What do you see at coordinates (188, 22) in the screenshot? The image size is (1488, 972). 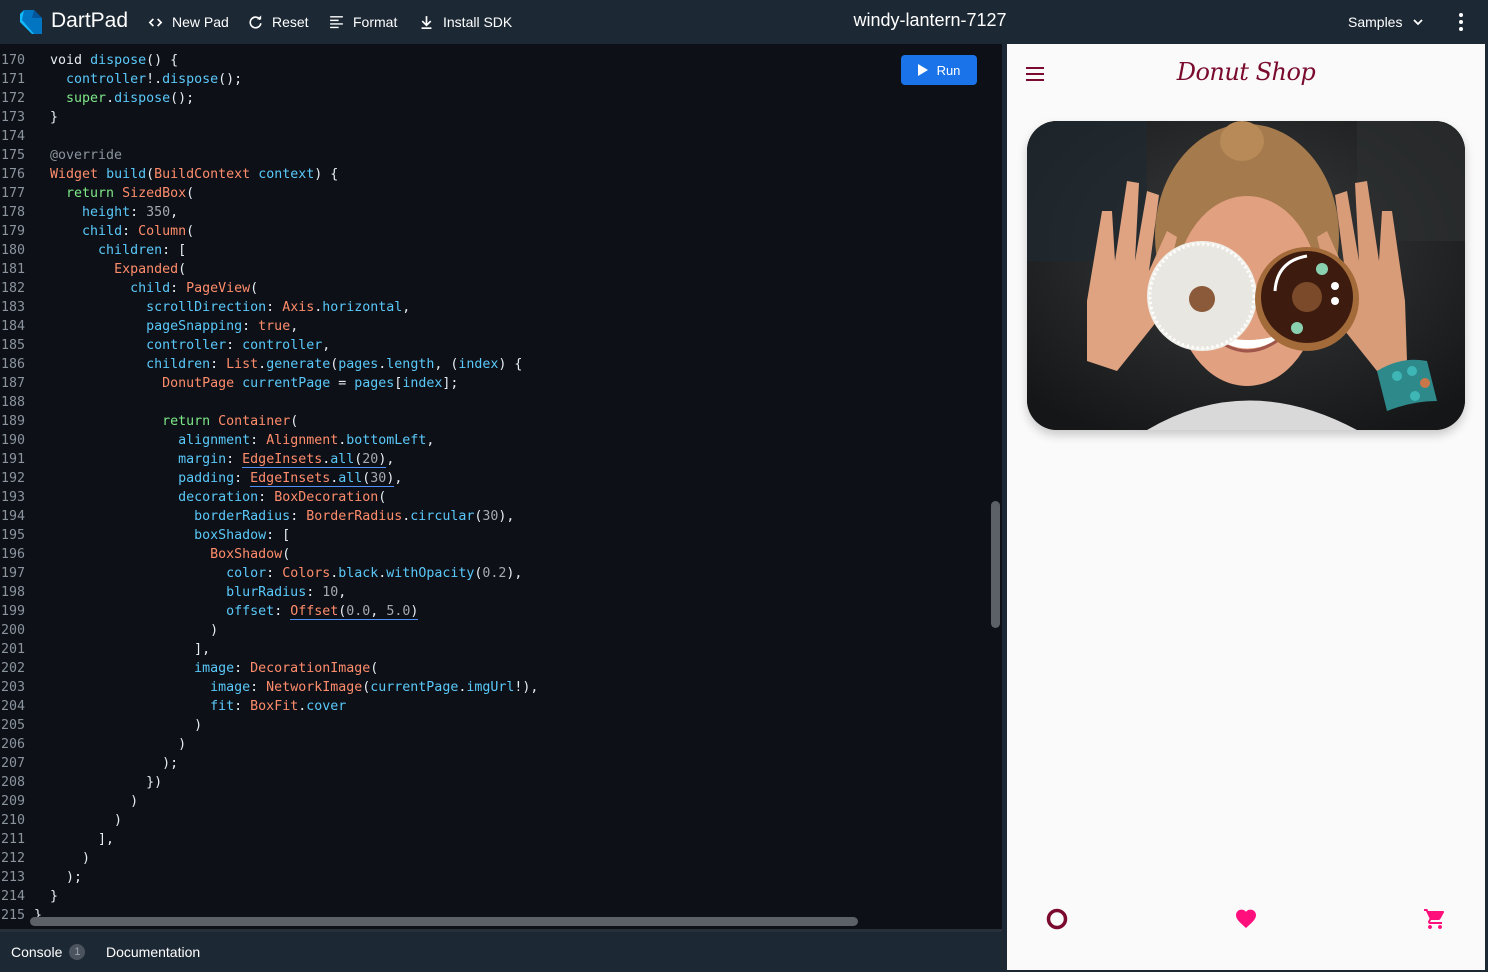 I see `new-pad-button: New Pad` at bounding box center [188, 22].